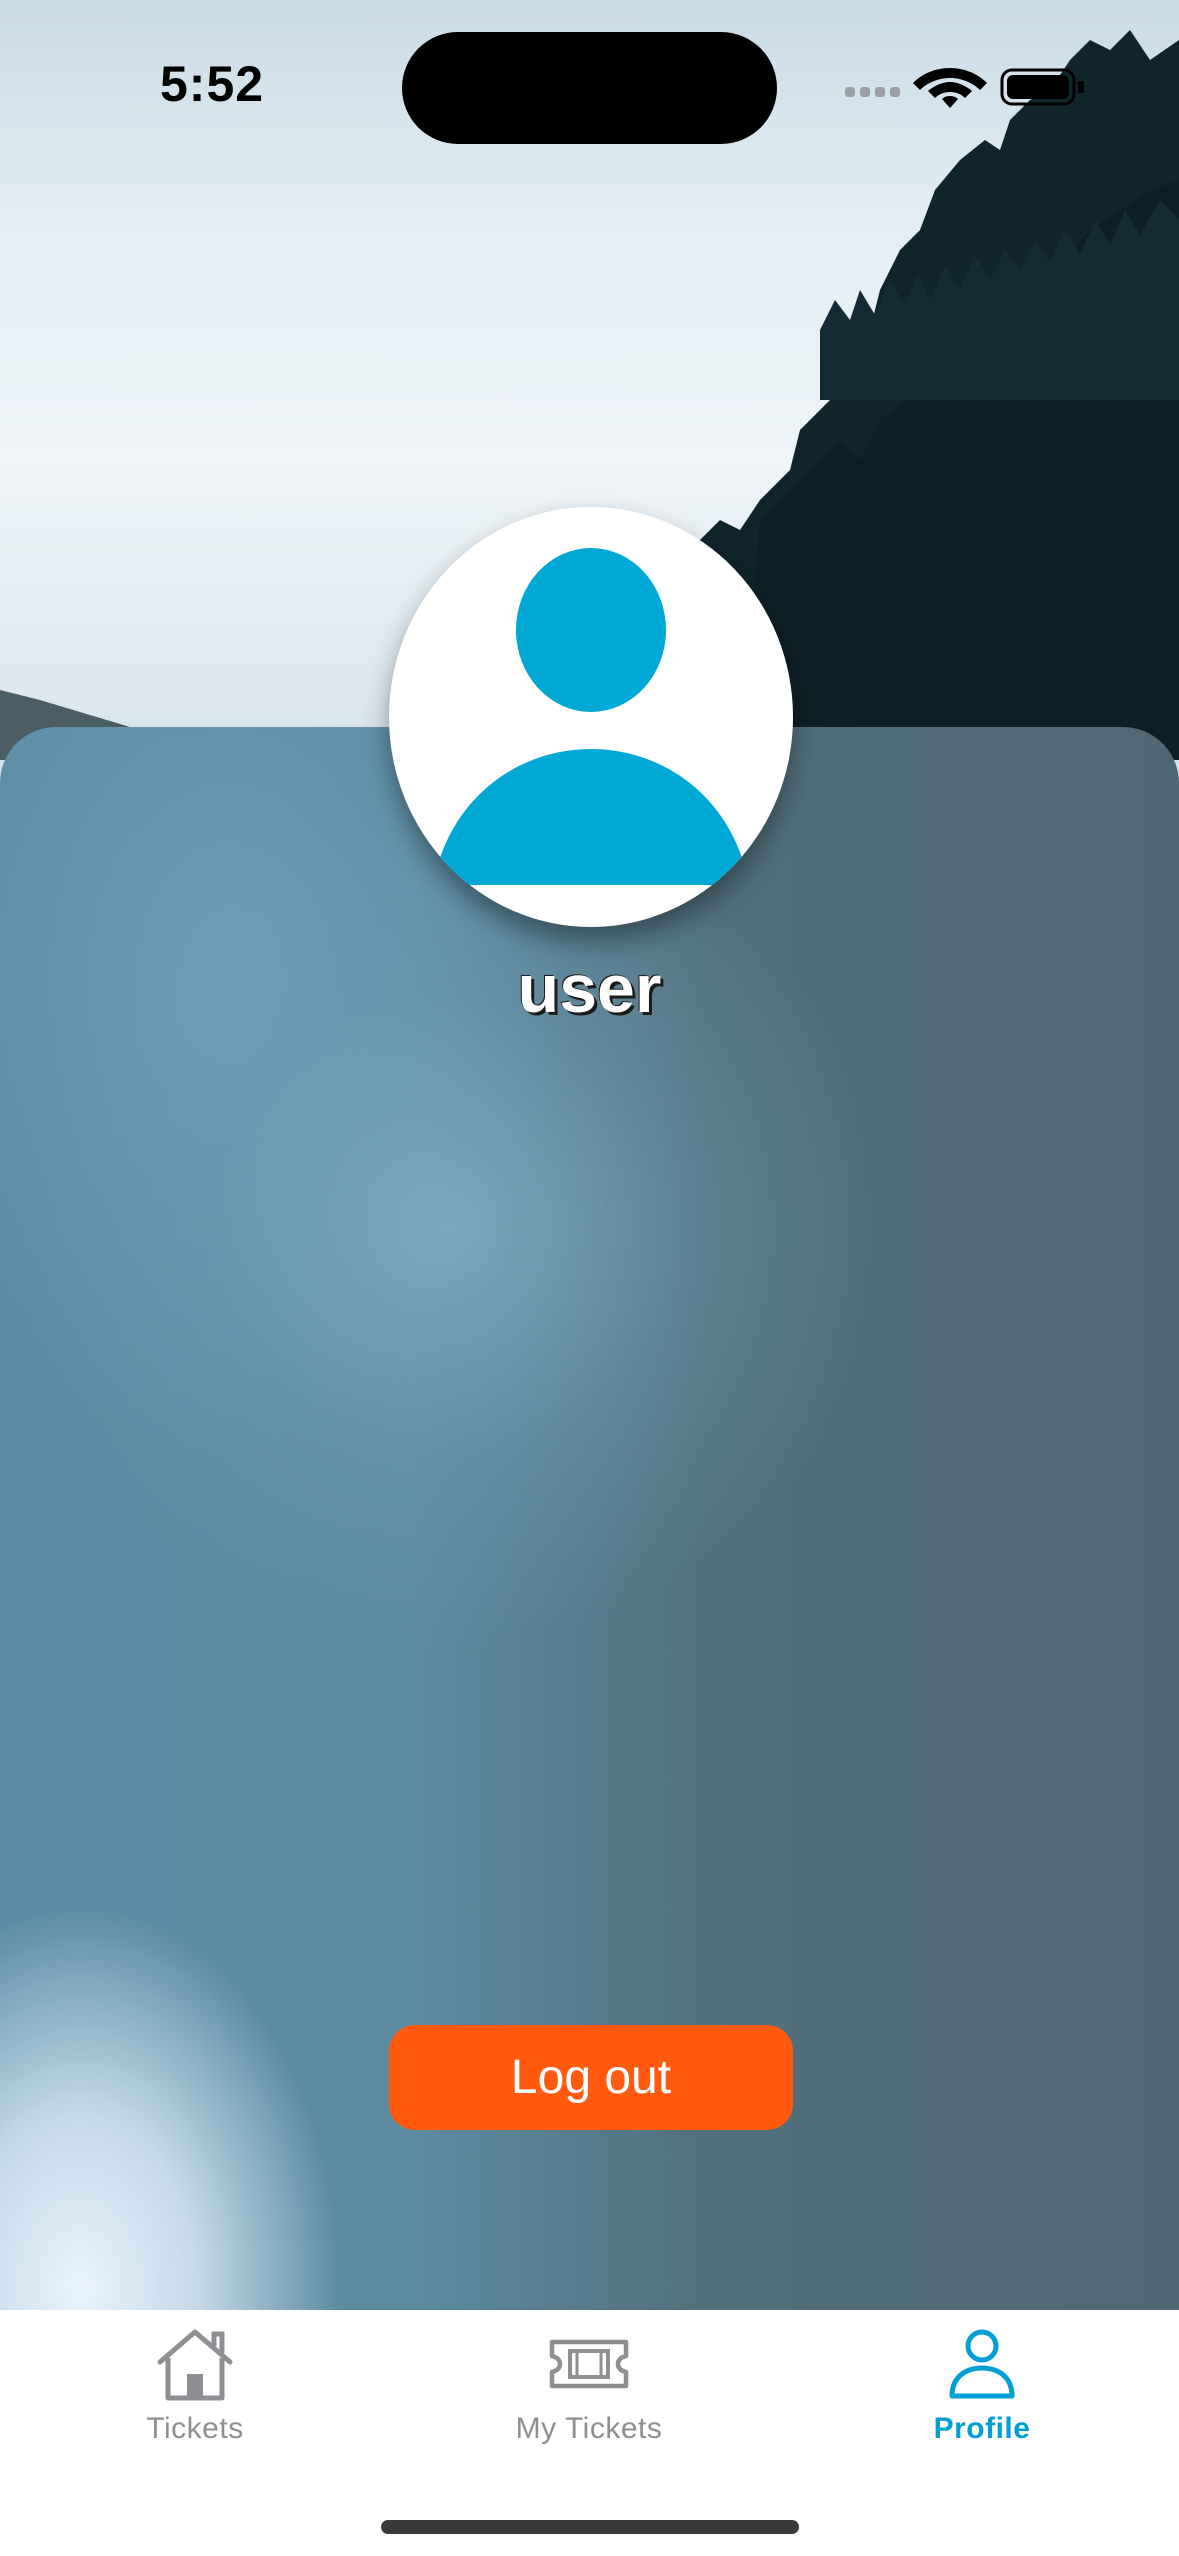 This screenshot has width=1179, height=2556. What do you see at coordinates (982, 2364) in the screenshot?
I see `person-icon` at bounding box center [982, 2364].